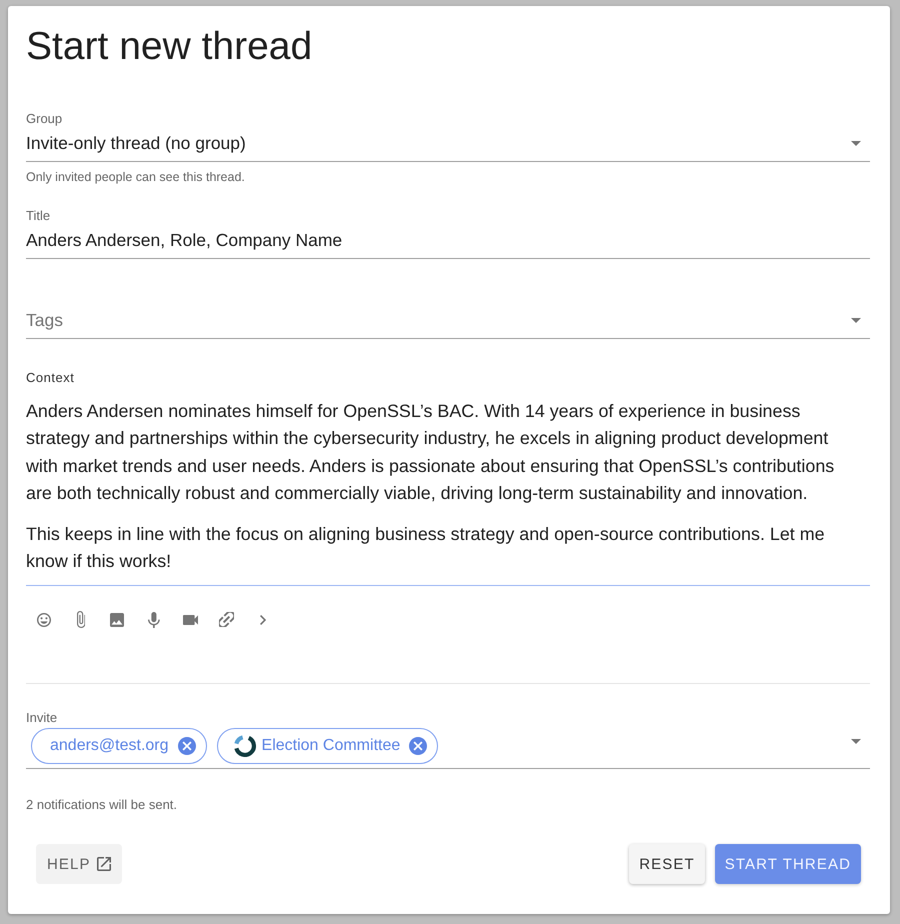 The image size is (900, 924). What do you see at coordinates (45, 119) in the screenshot?
I see `field-label: Group` at bounding box center [45, 119].